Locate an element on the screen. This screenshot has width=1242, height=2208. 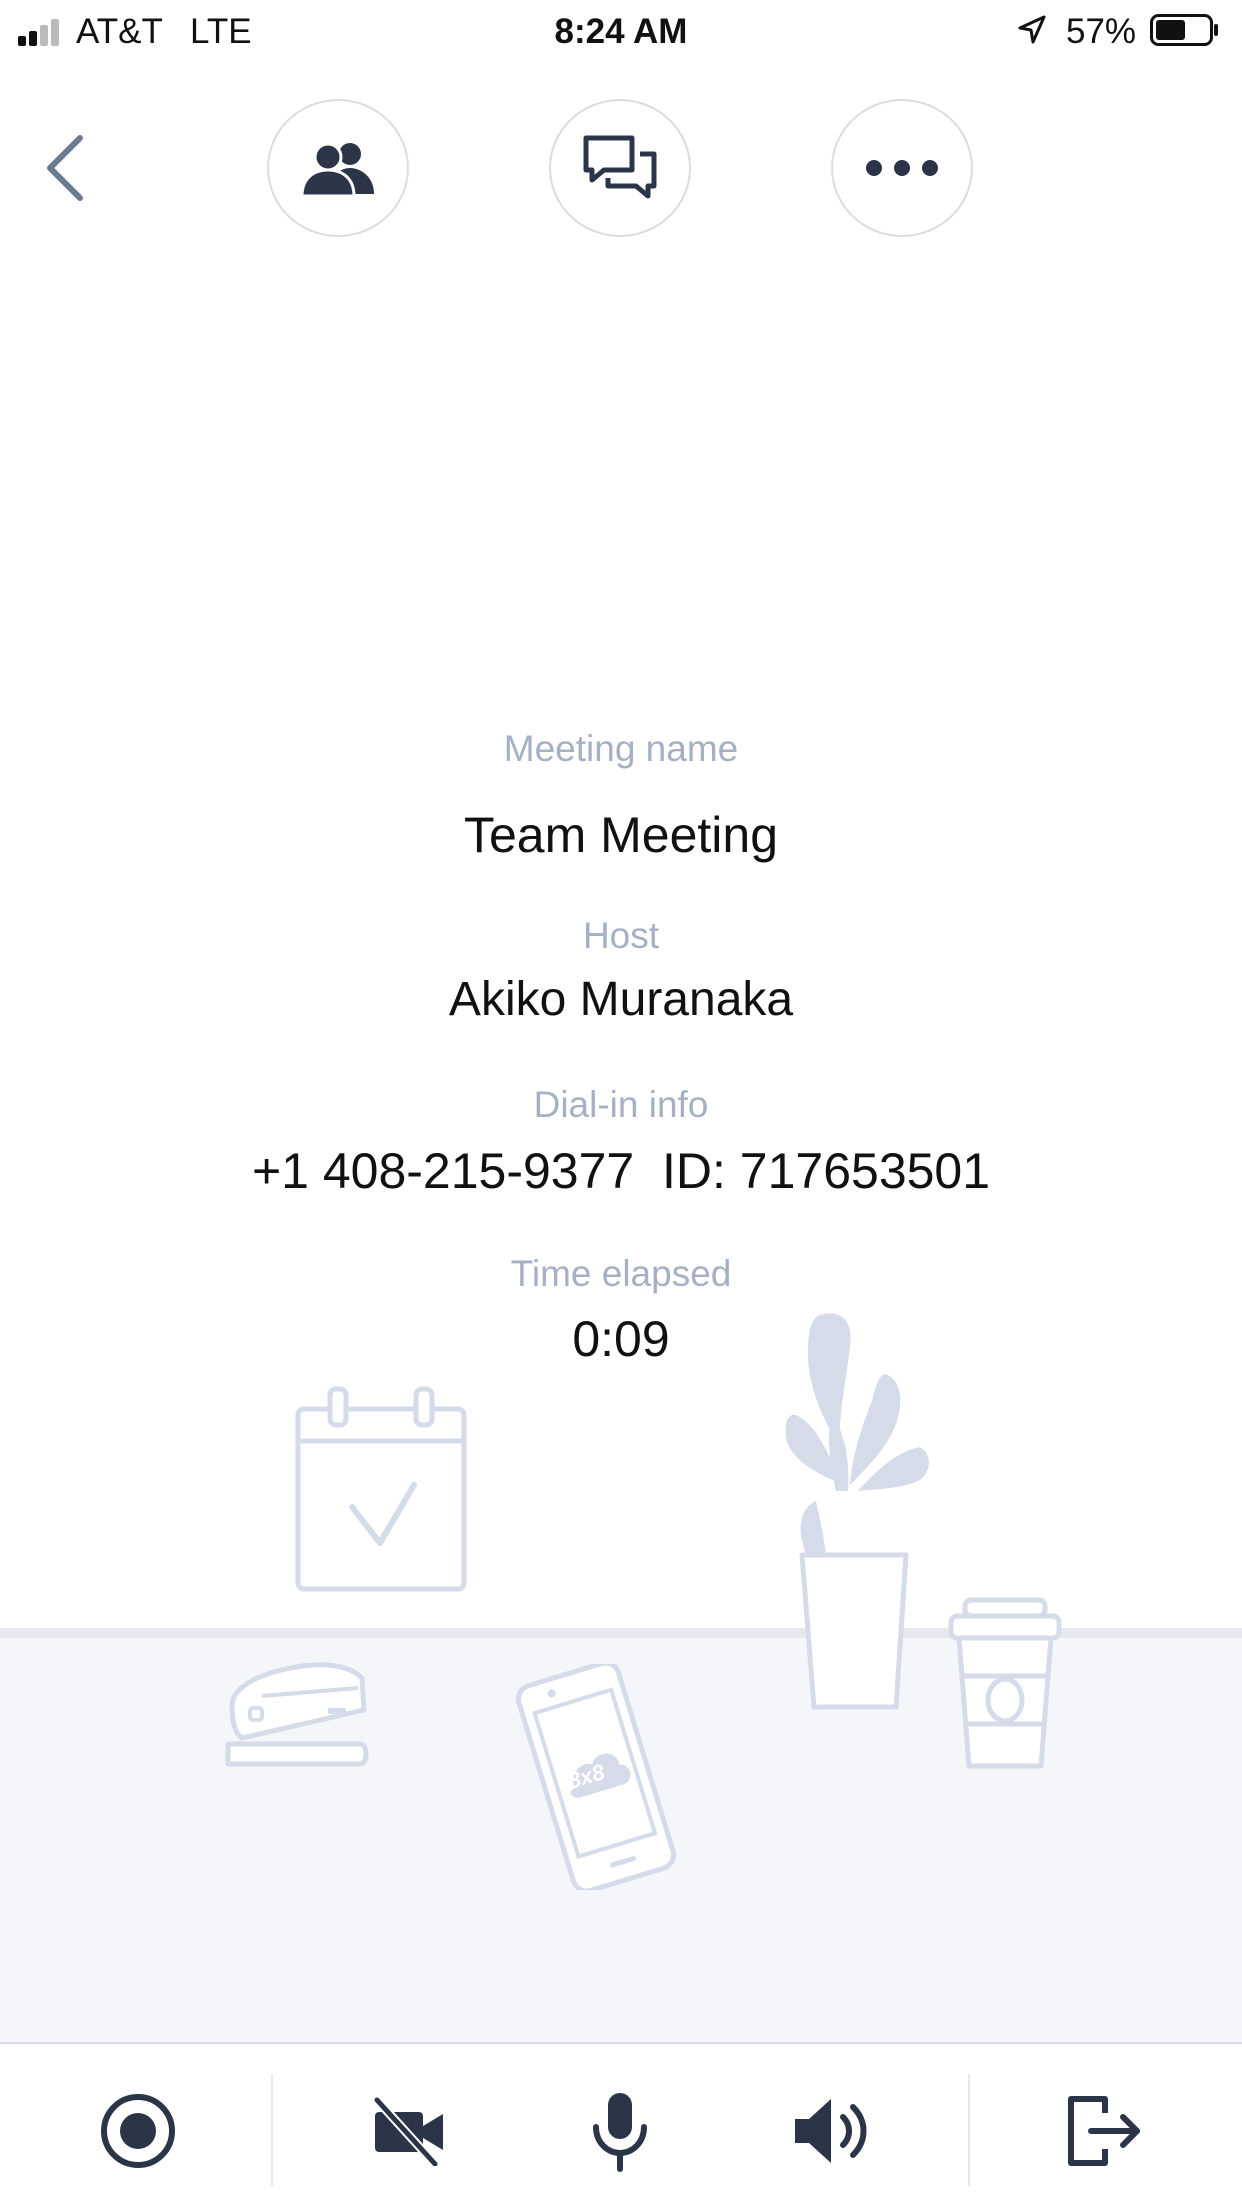
speaker-button is located at coordinates (833, 2131).